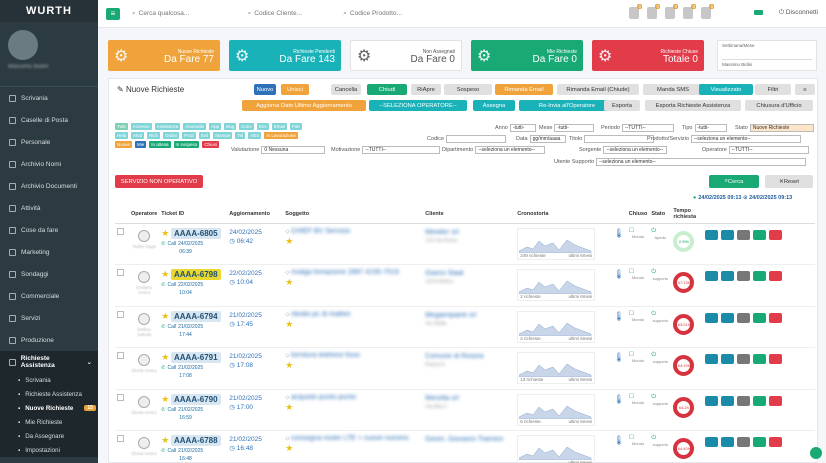  I want to click on client-link: Gianni Staal, so click(469, 273).